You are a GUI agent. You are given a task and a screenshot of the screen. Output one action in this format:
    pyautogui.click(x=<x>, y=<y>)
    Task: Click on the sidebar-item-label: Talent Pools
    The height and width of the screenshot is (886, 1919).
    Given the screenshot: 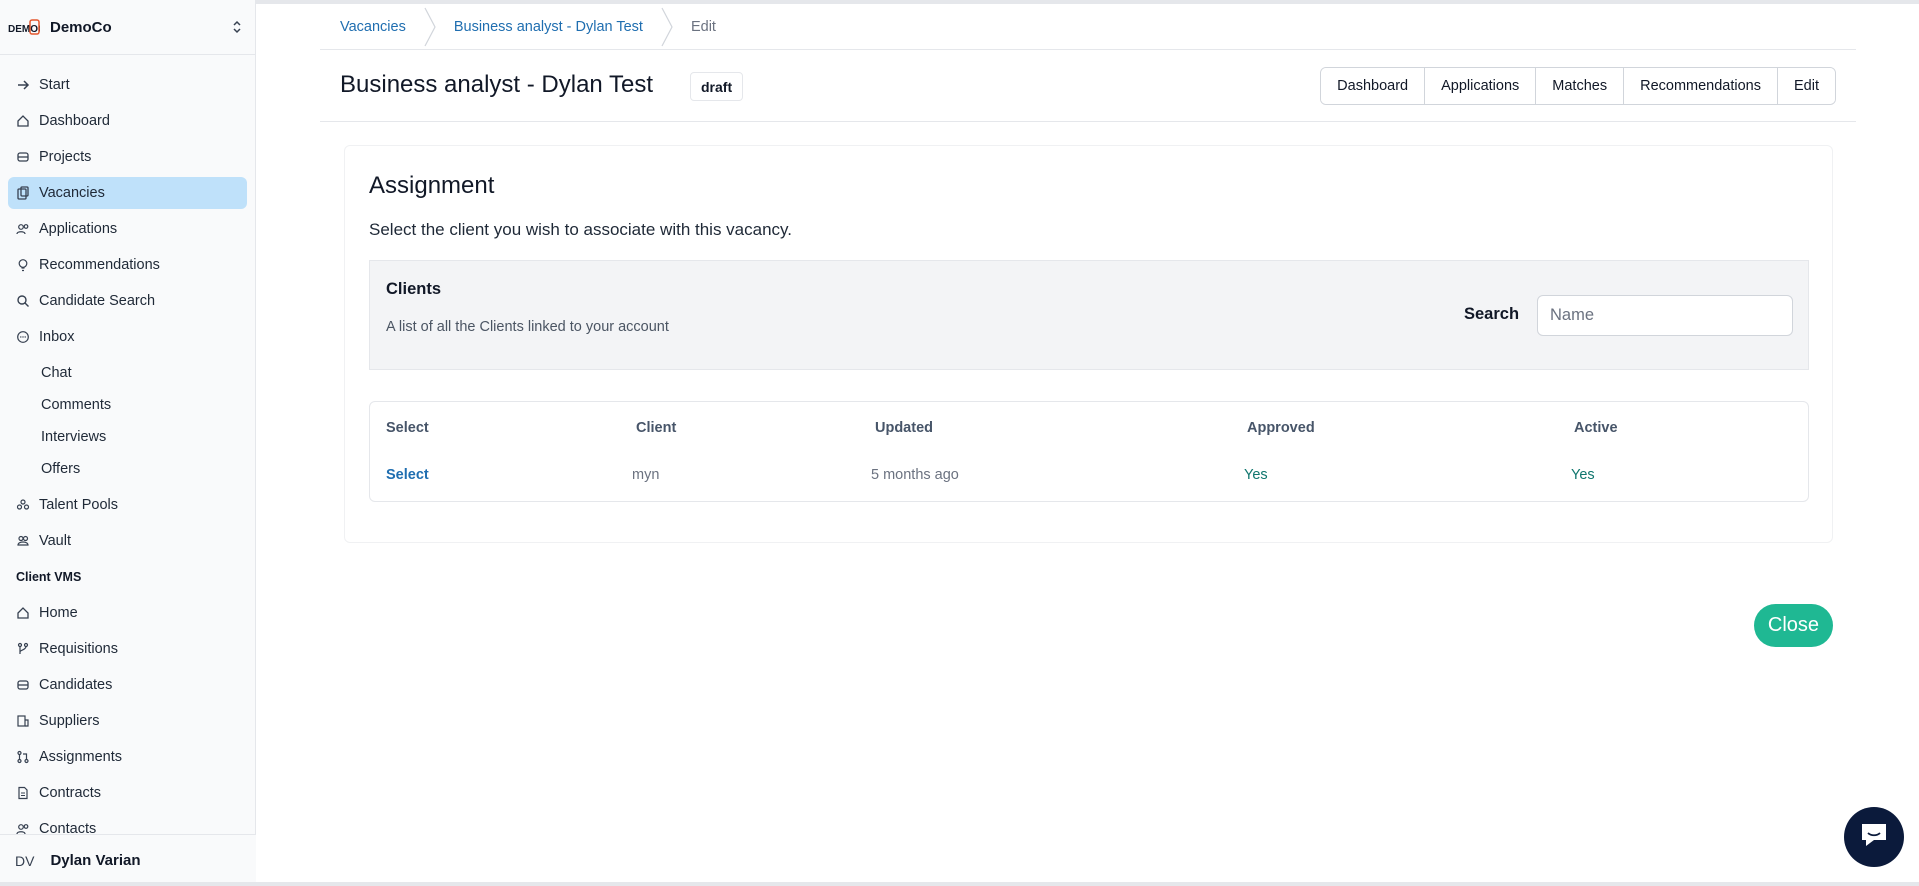 What is the action you would take?
    pyautogui.click(x=78, y=505)
    